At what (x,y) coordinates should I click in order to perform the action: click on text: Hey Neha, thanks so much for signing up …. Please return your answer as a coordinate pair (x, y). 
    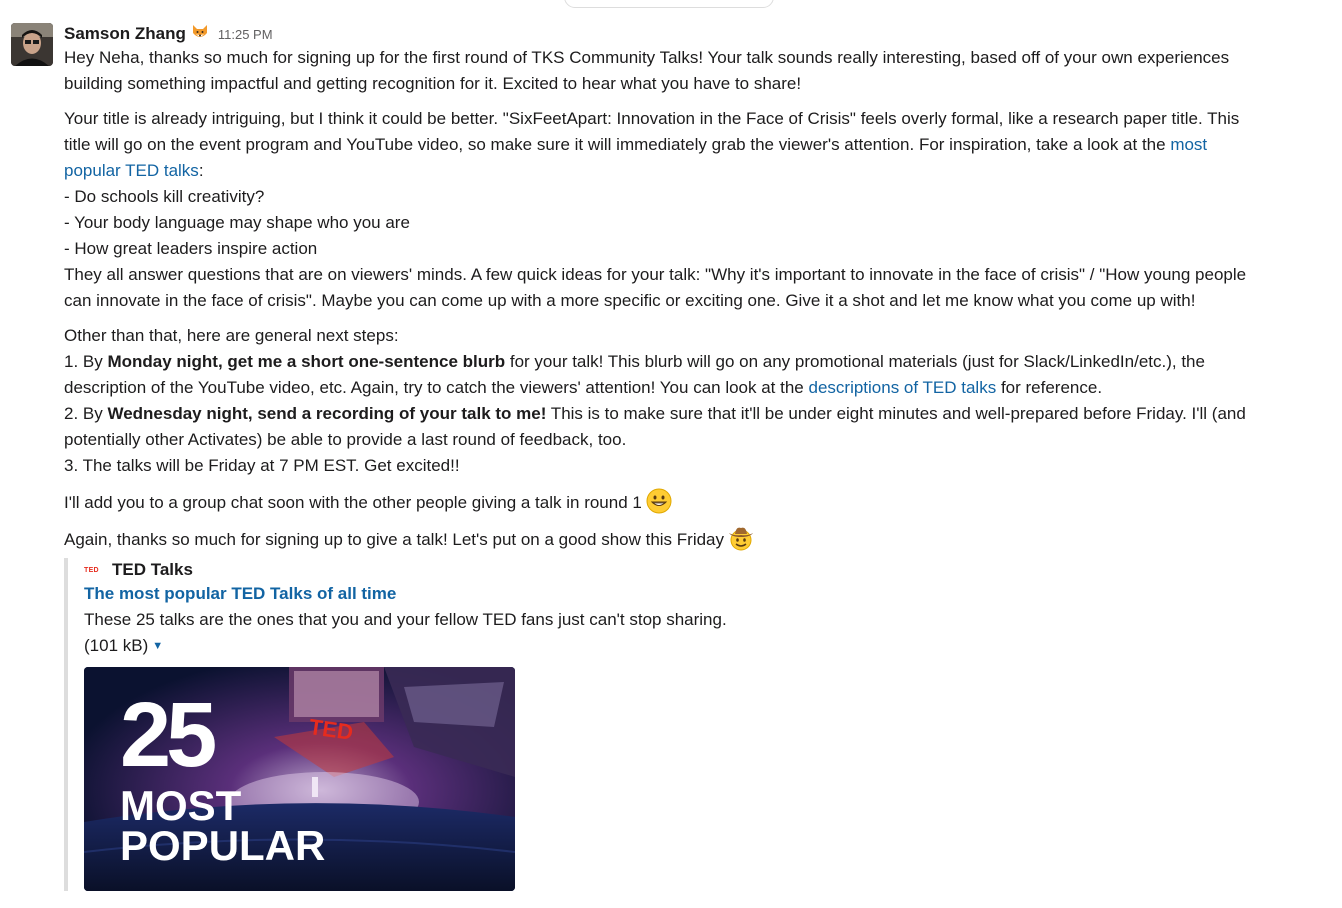
    Looking at the image, I should click on (647, 57).